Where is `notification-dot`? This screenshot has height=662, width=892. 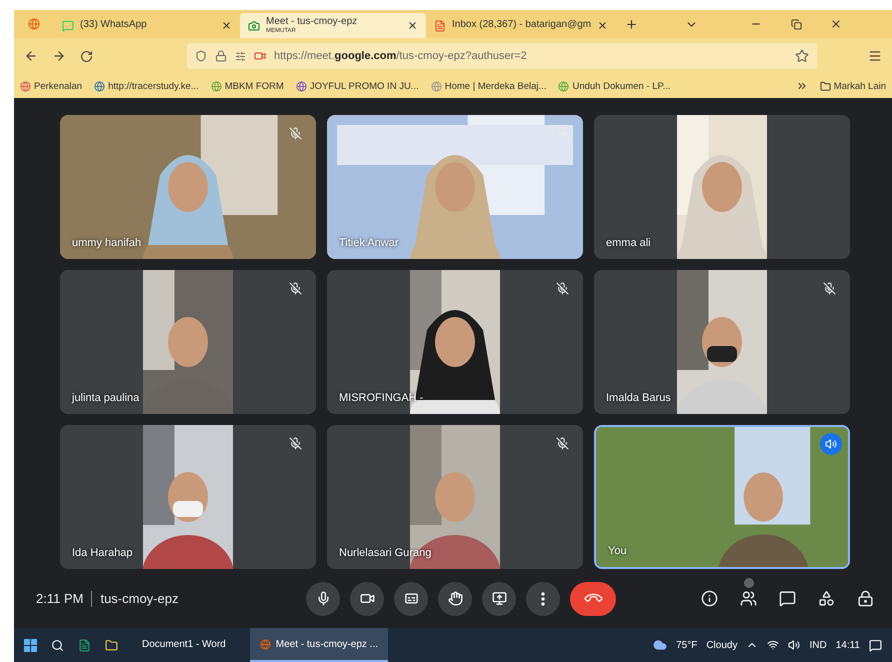 notification-dot is located at coordinates (749, 583).